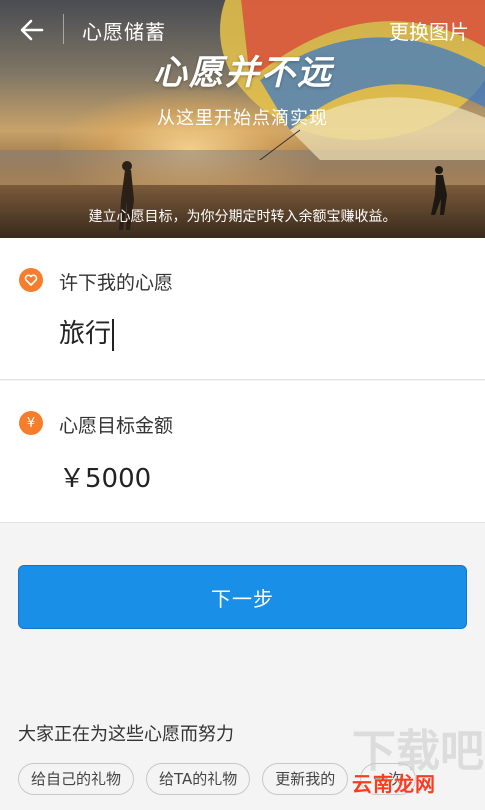  What do you see at coordinates (242, 597) in the screenshot?
I see `next-button: 下一步` at bounding box center [242, 597].